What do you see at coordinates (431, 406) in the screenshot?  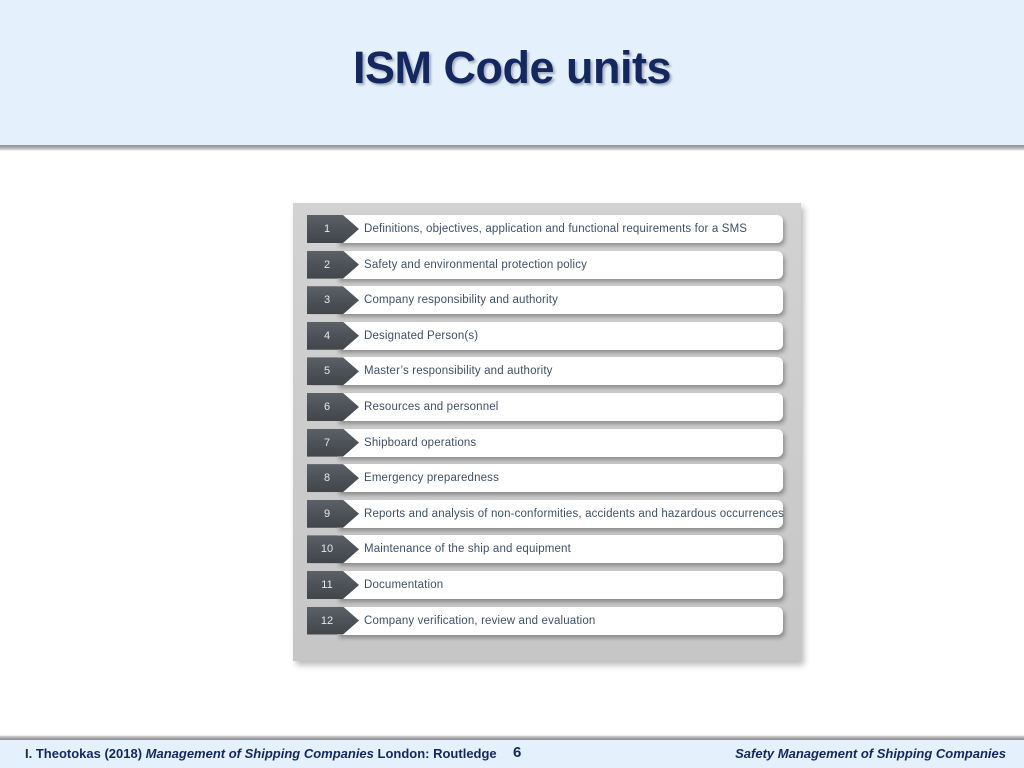 I see `row-label: Resources and personnel` at bounding box center [431, 406].